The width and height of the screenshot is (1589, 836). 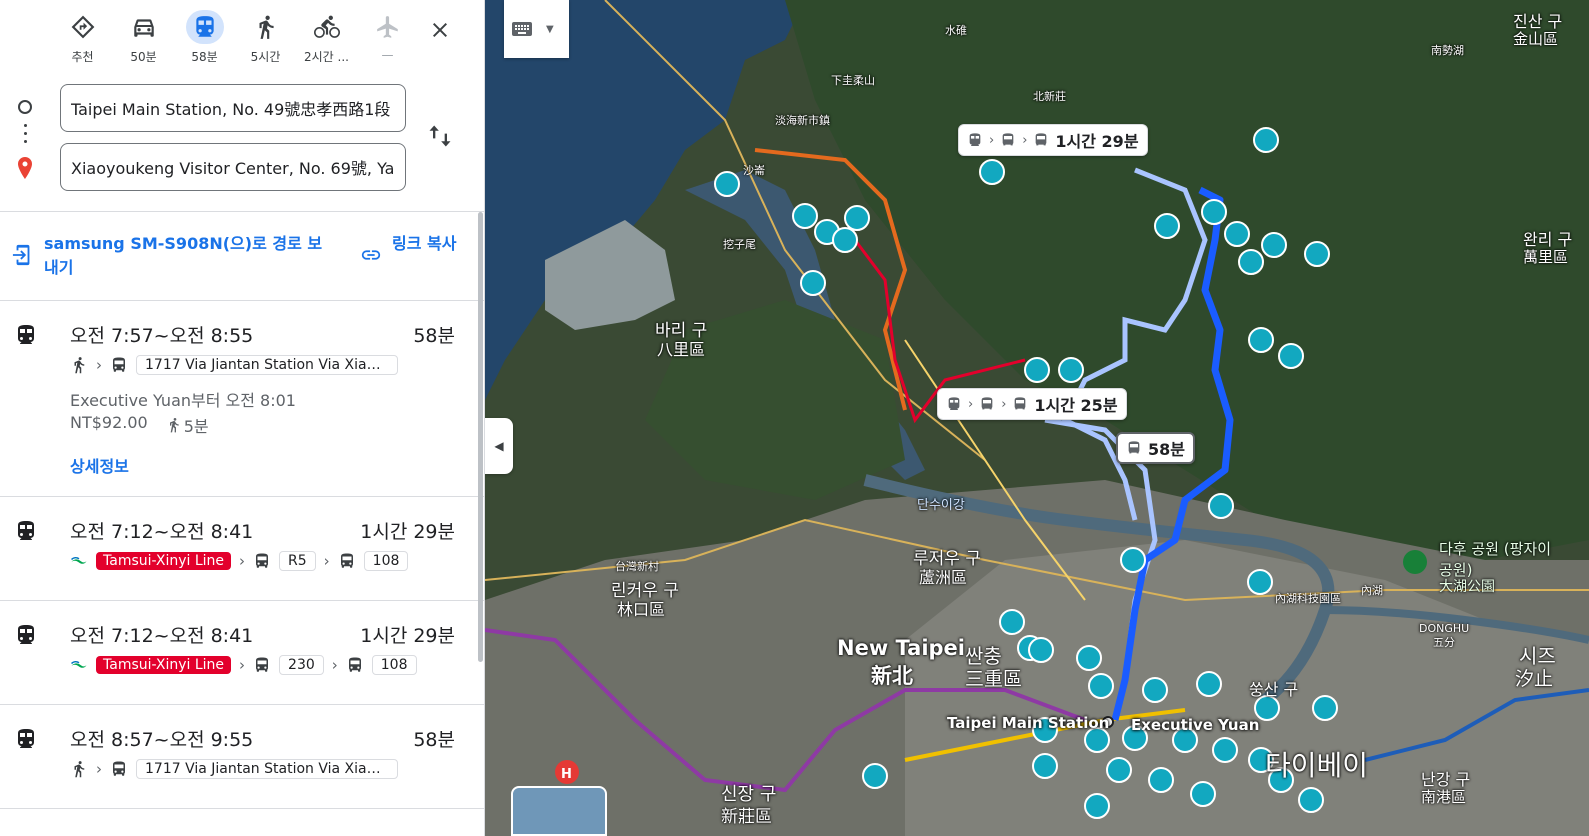 What do you see at coordinates (892, 676) in the screenshot?
I see `place-label: 新北` at bounding box center [892, 676].